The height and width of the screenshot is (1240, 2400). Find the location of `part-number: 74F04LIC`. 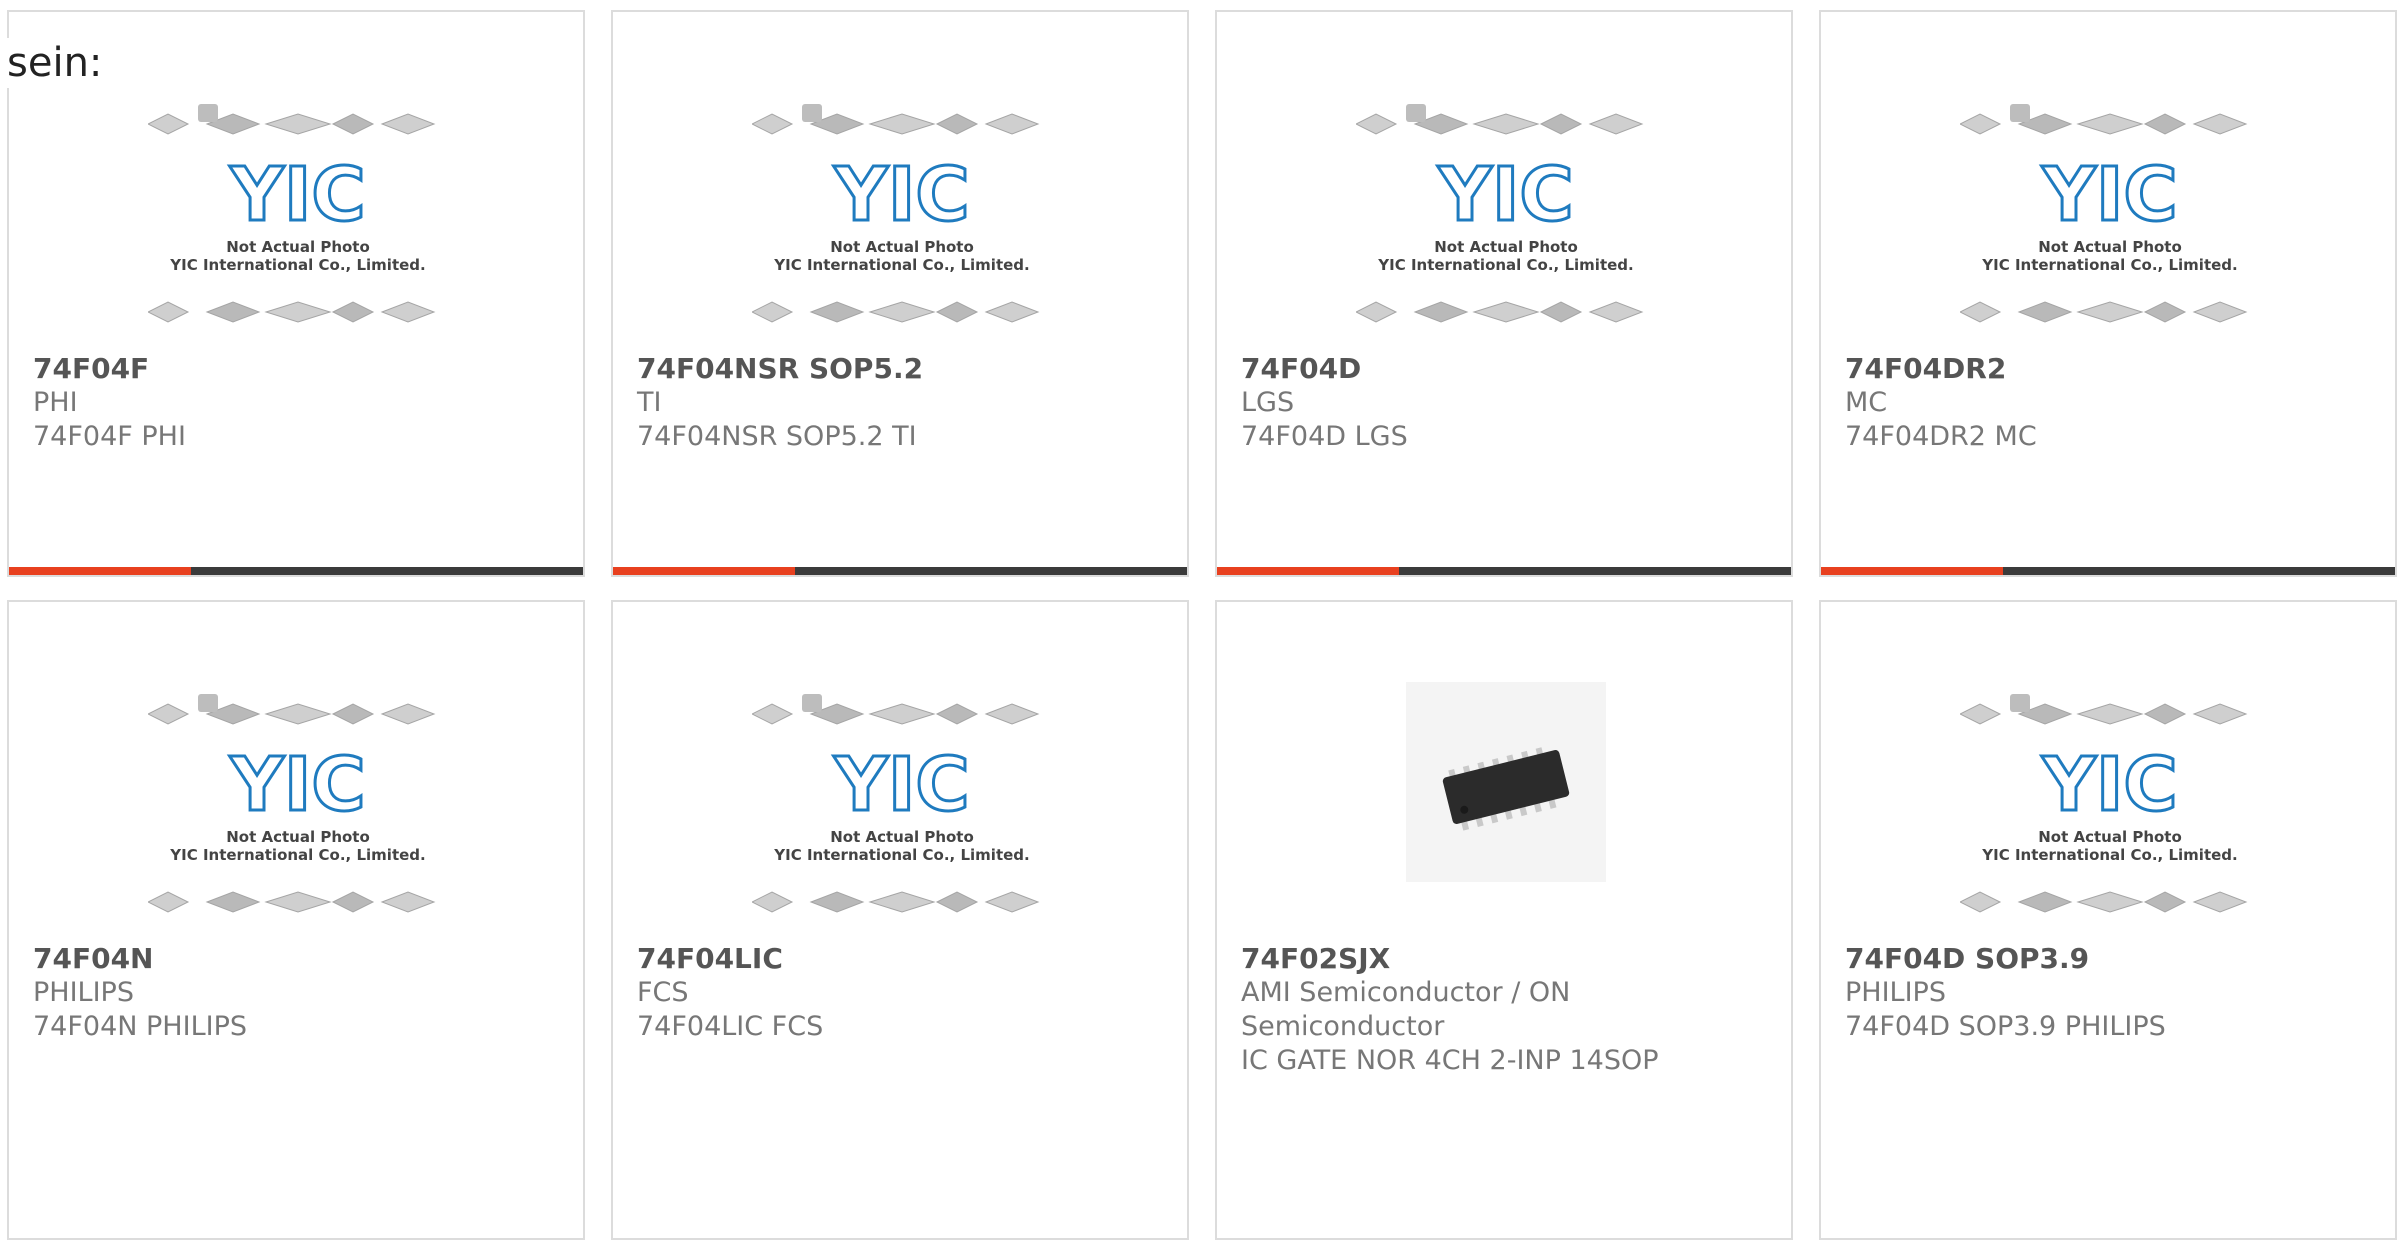

part-number: 74F04LIC is located at coordinates (900, 959).